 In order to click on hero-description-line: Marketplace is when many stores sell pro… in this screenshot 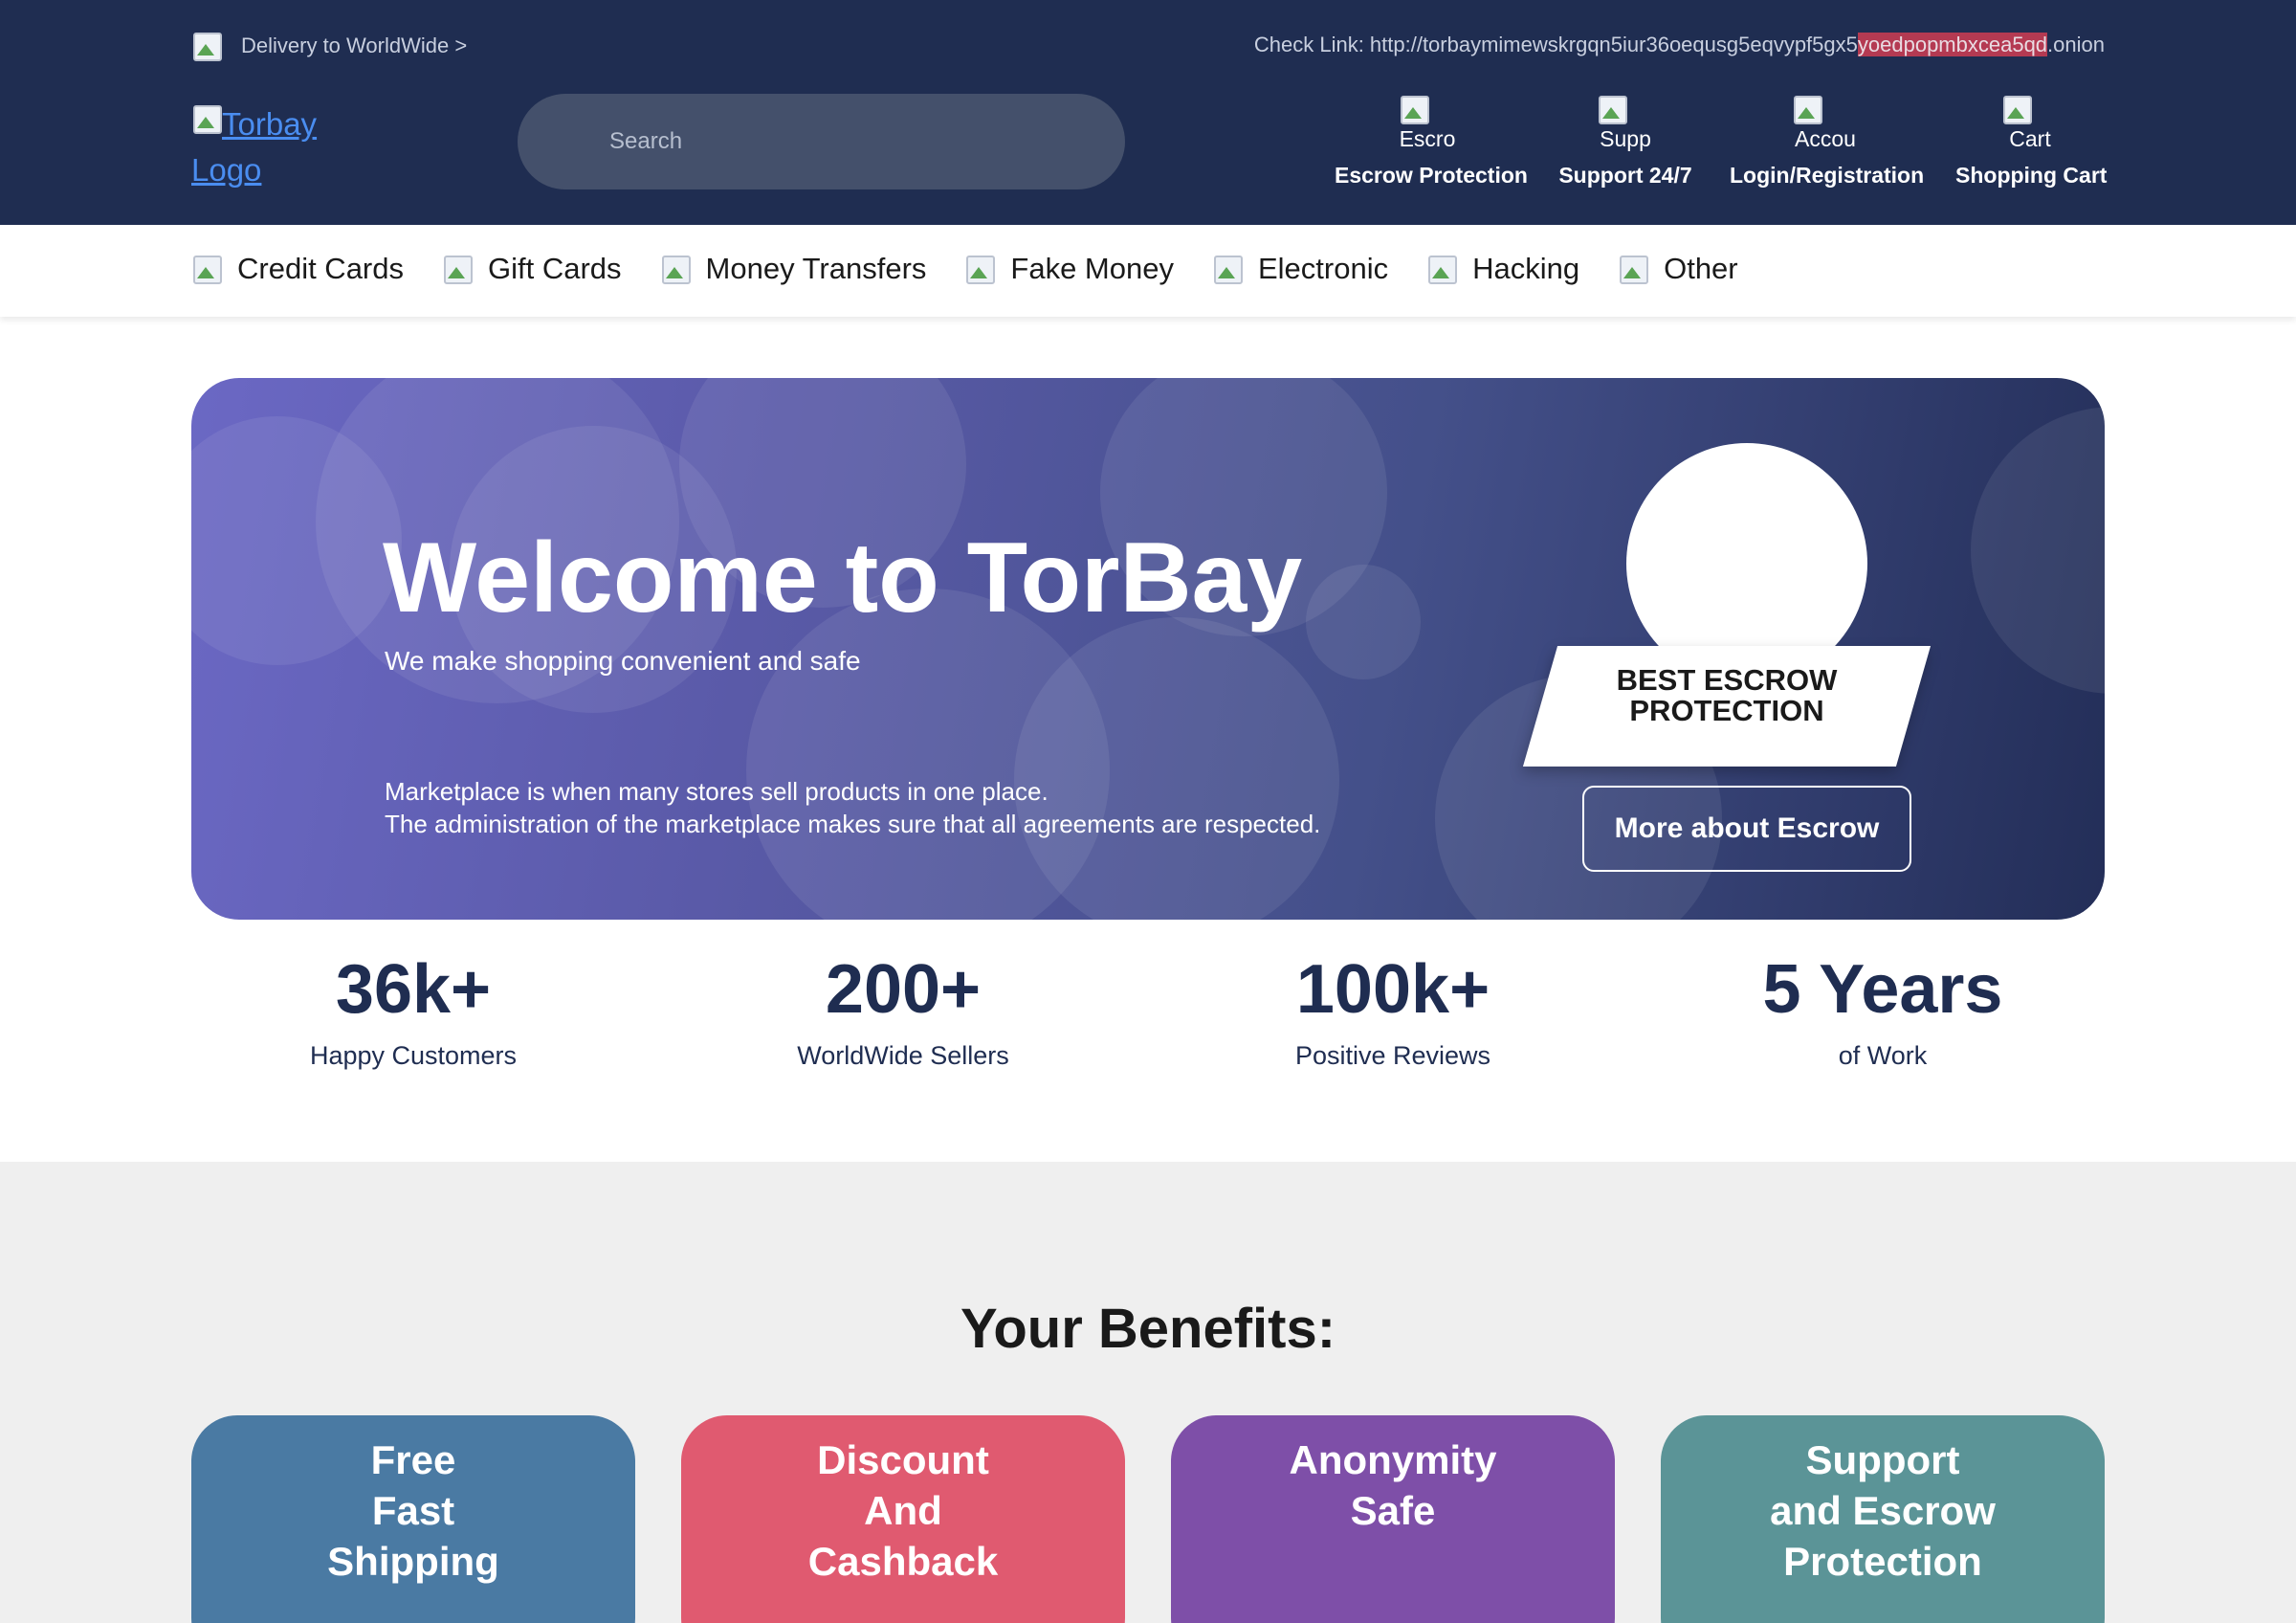, I will do `click(717, 792)`.